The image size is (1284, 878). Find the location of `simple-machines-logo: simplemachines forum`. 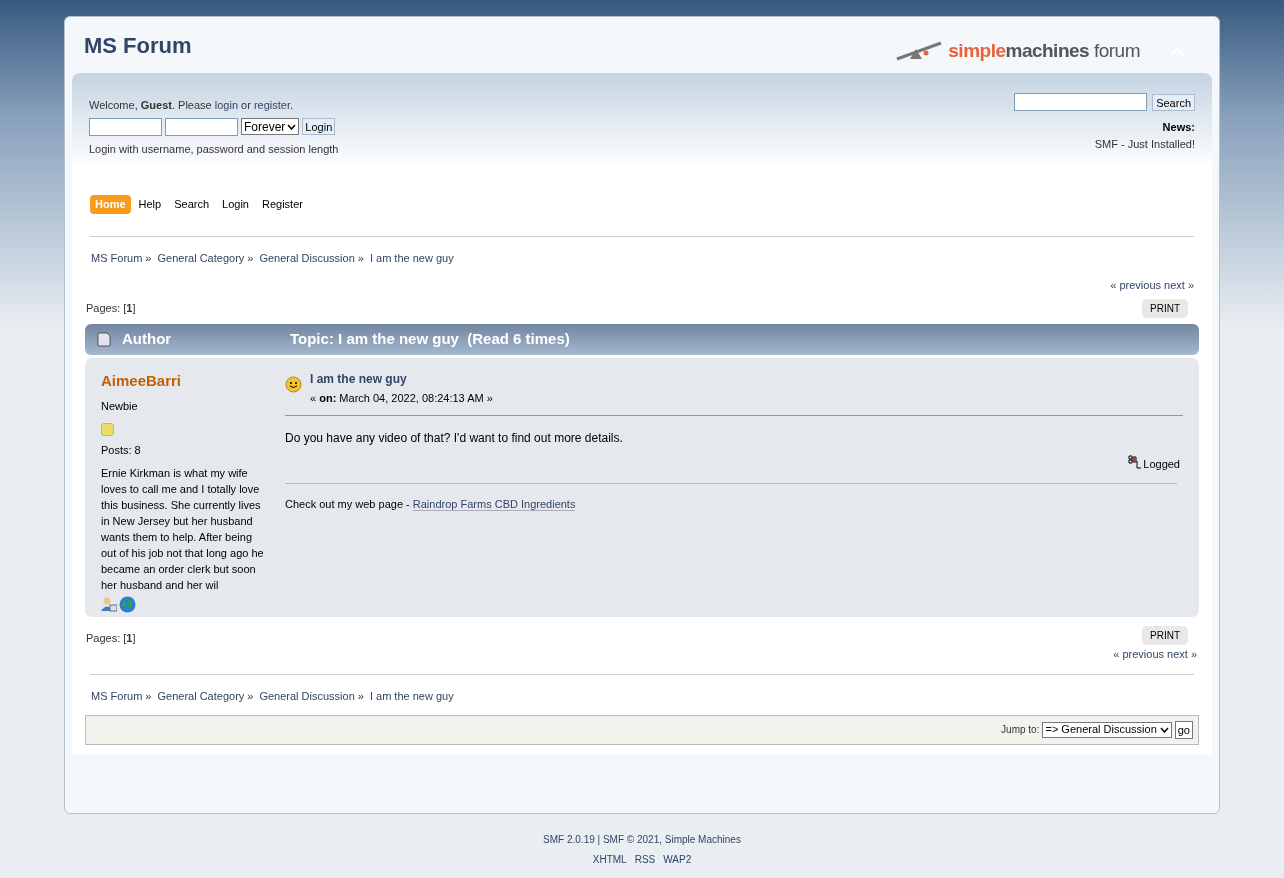

simple-machines-logo: simplemachines forum is located at coordinates (1018, 51).